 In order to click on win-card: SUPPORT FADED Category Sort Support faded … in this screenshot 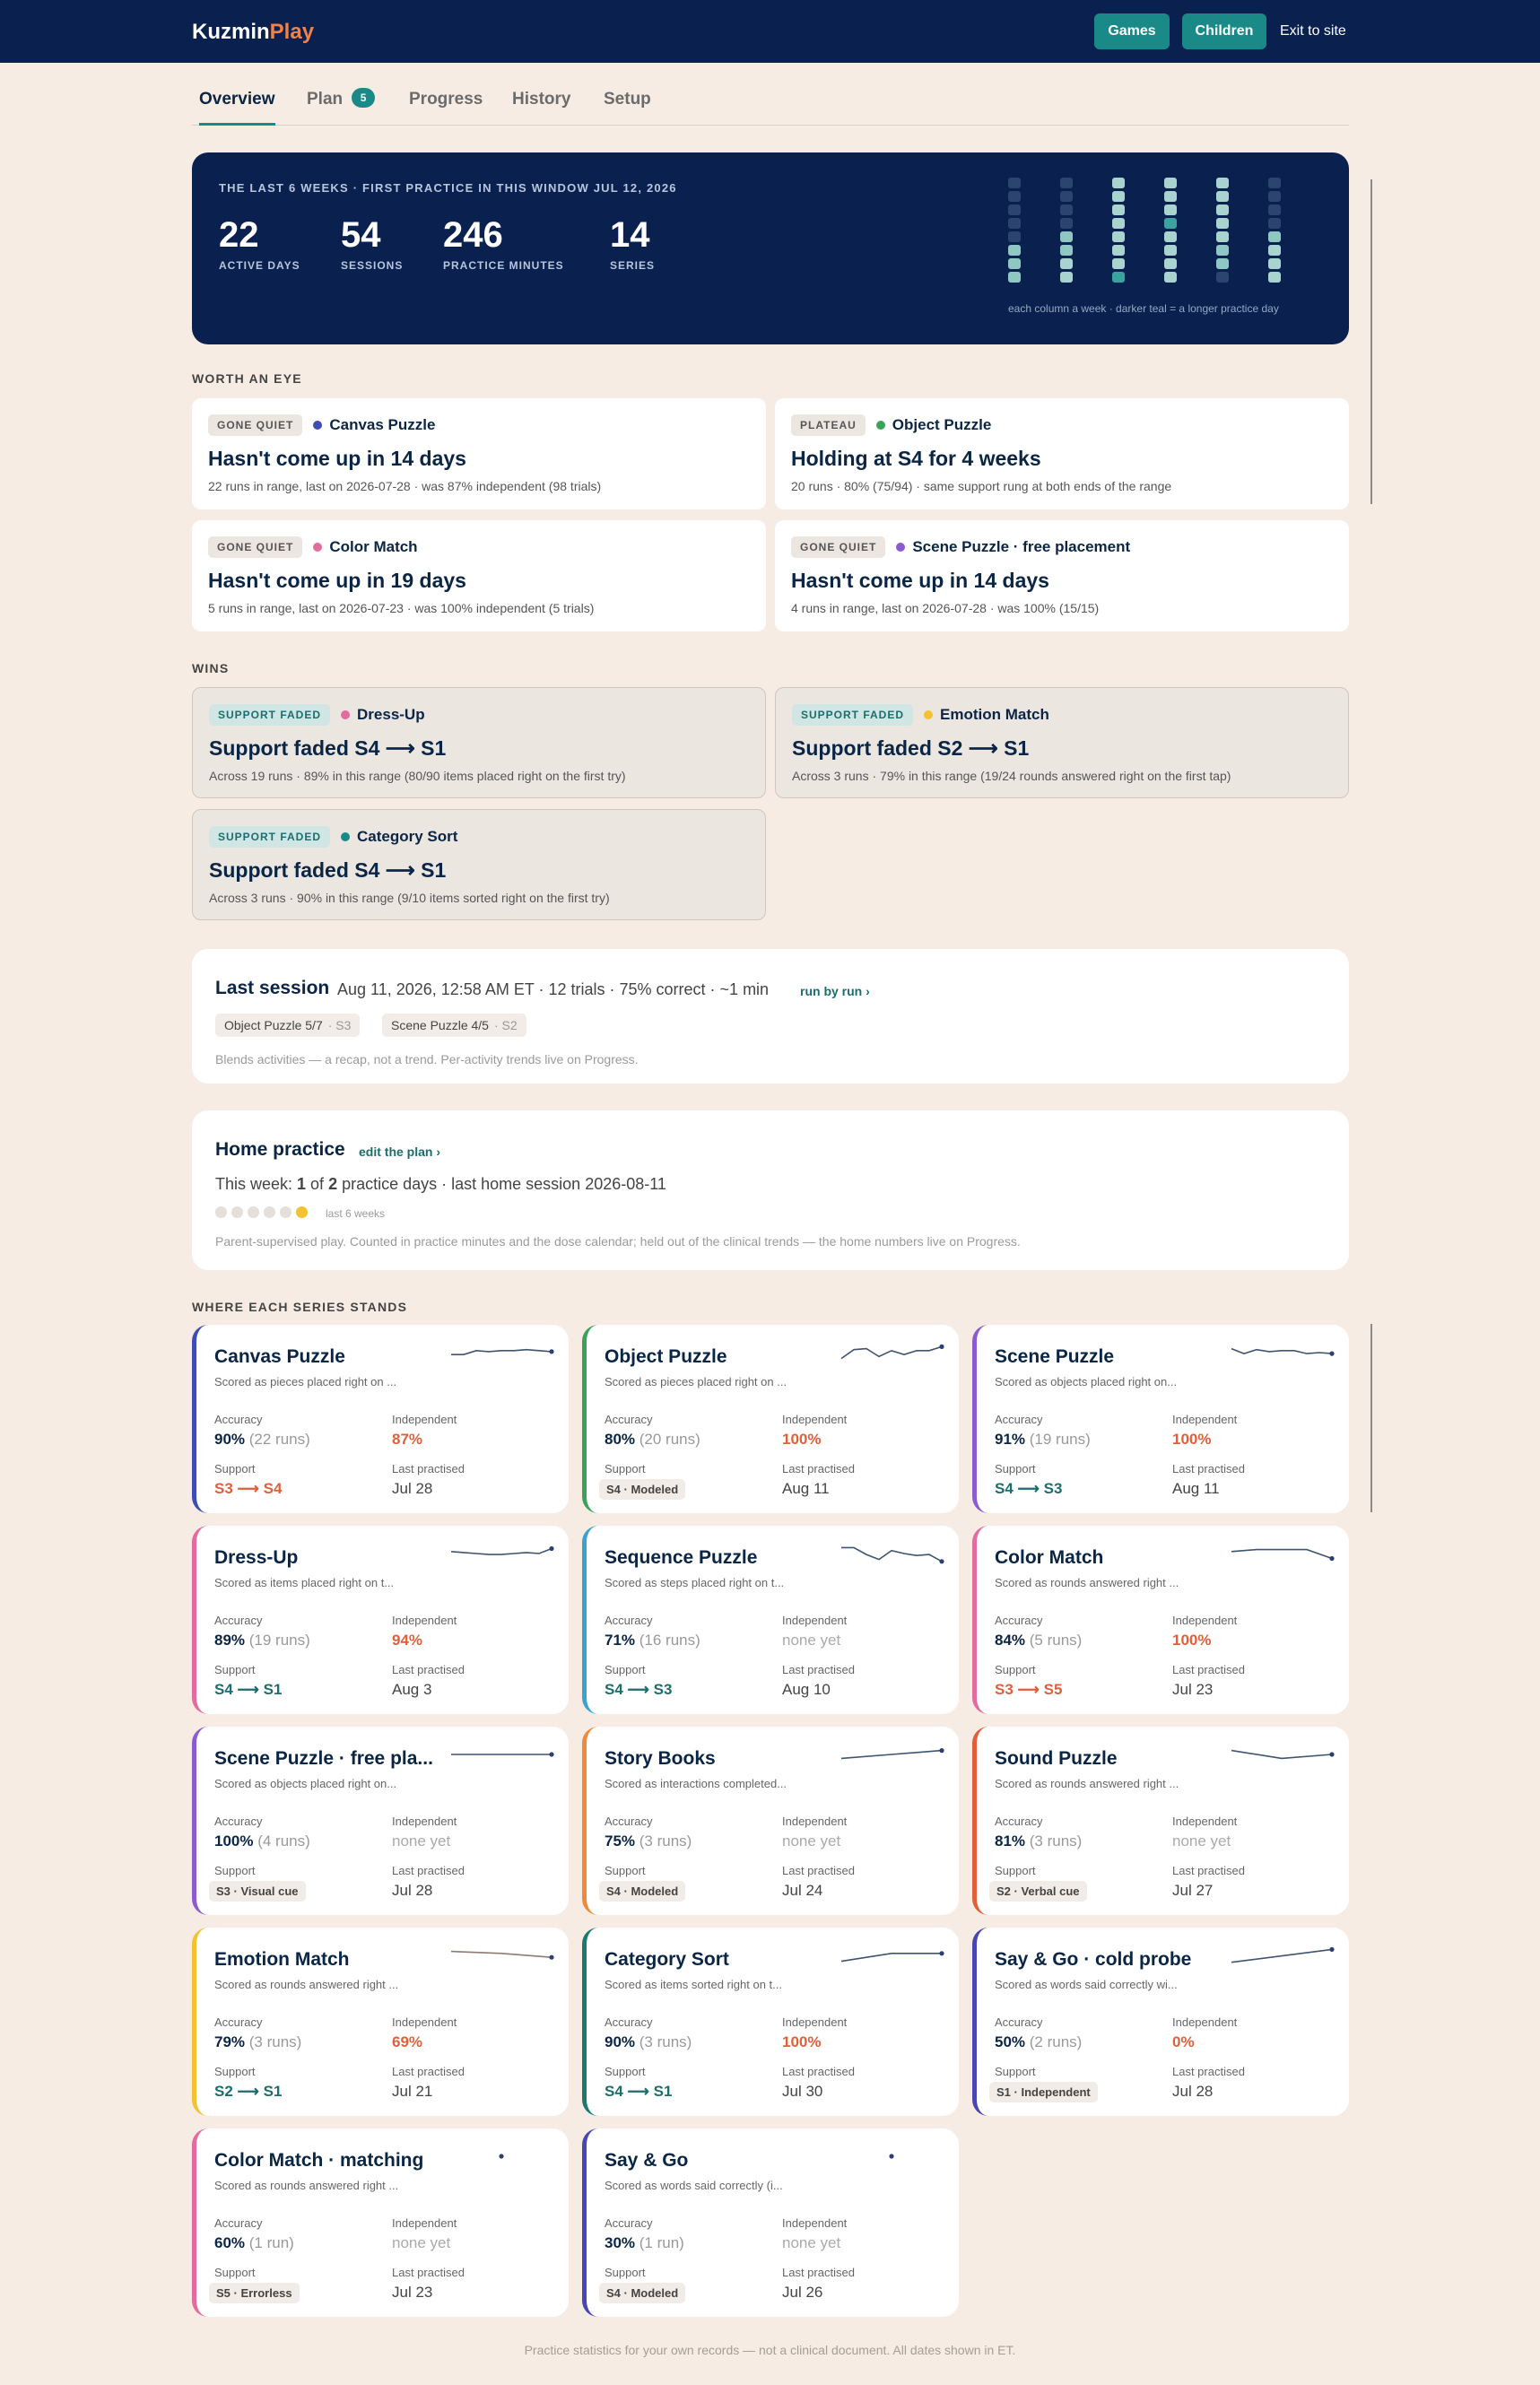, I will do `click(479, 865)`.